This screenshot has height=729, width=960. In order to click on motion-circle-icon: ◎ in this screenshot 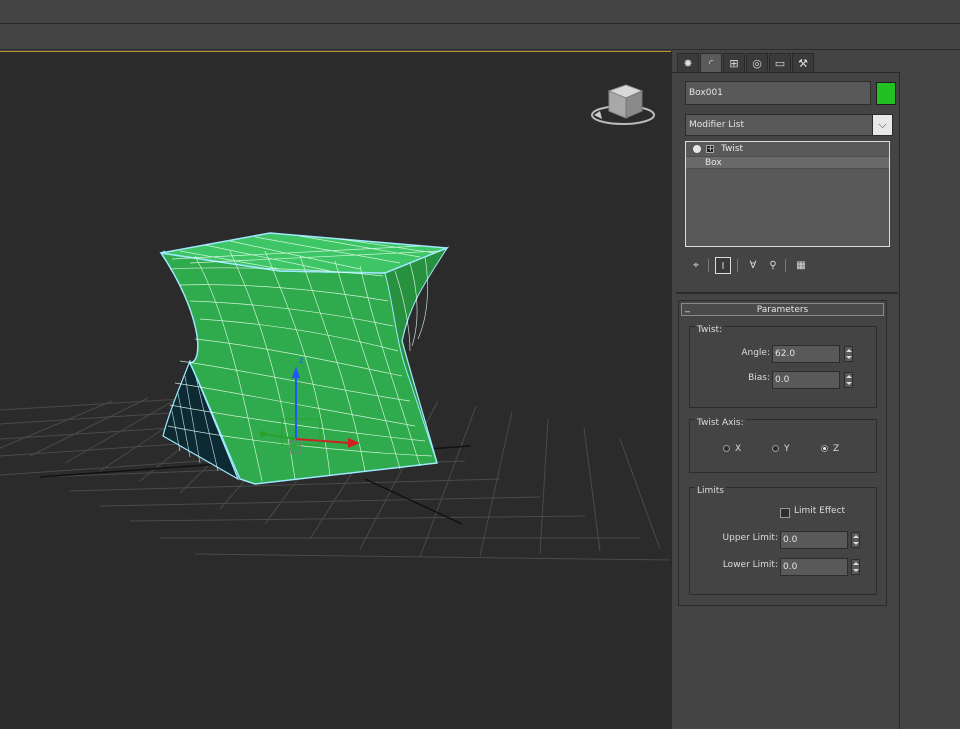, I will do `click(757, 63)`.